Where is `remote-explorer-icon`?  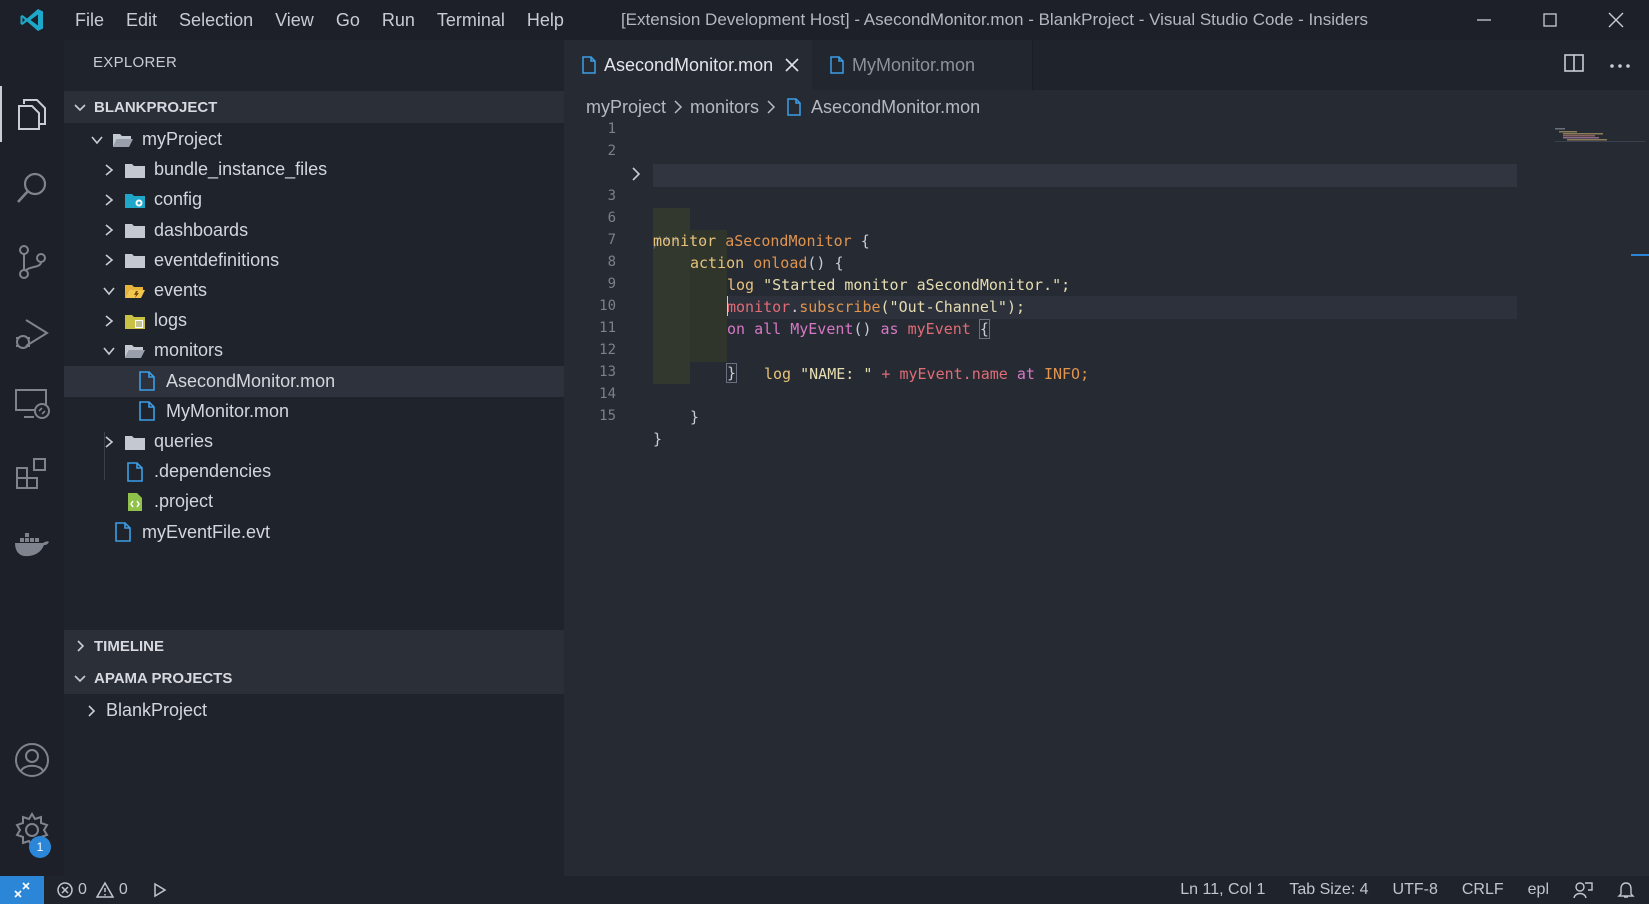
remote-explorer-icon is located at coordinates (32, 404).